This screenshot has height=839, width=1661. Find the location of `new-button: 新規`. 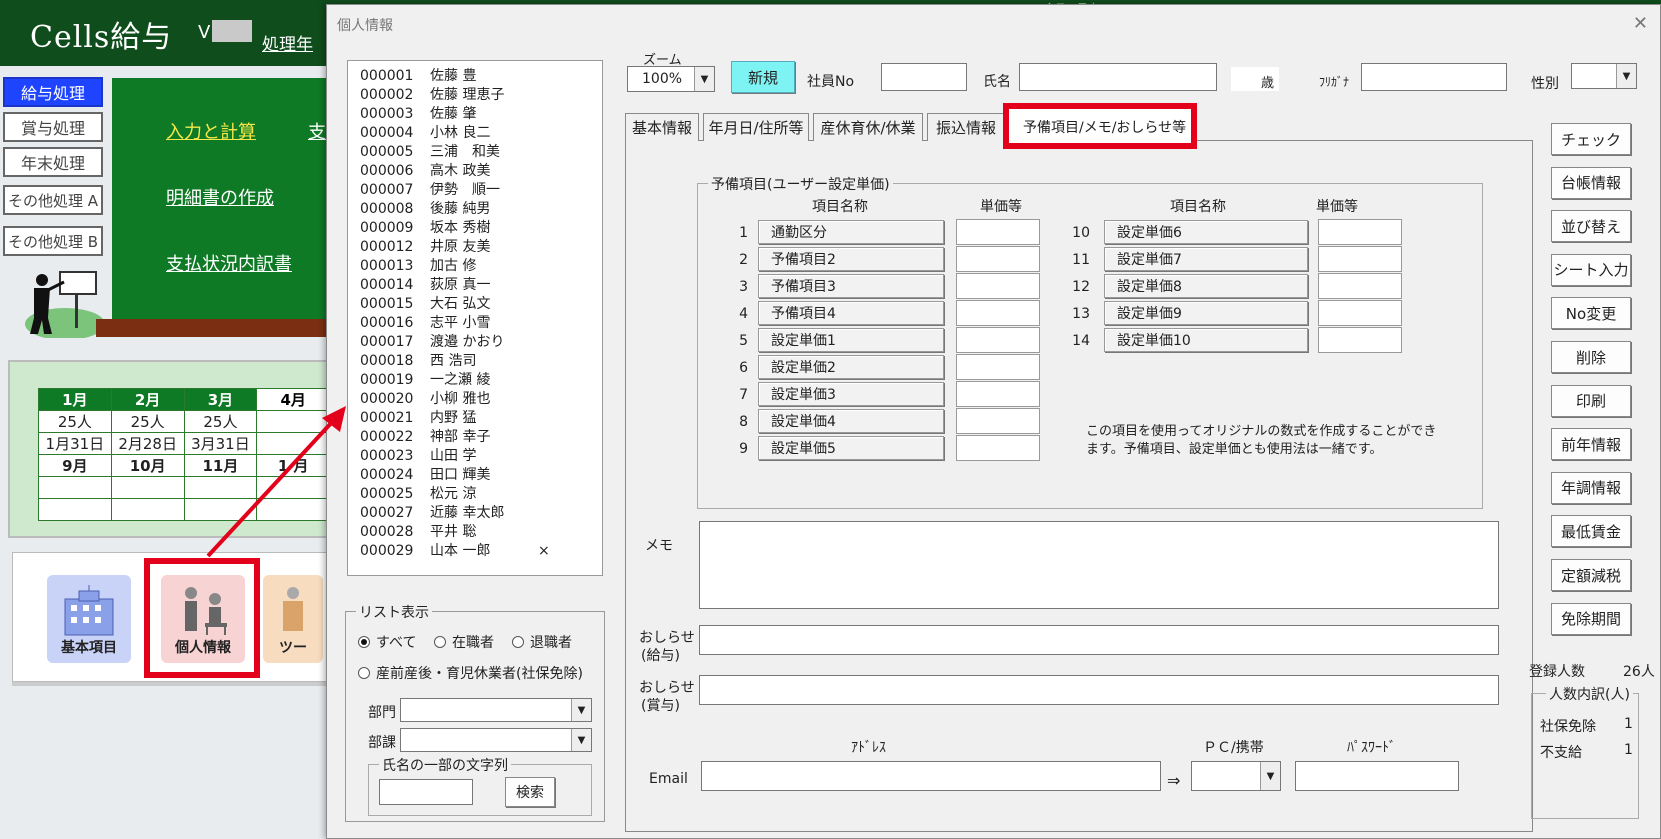

new-button: 新規 is located at coordinates (763, 77).